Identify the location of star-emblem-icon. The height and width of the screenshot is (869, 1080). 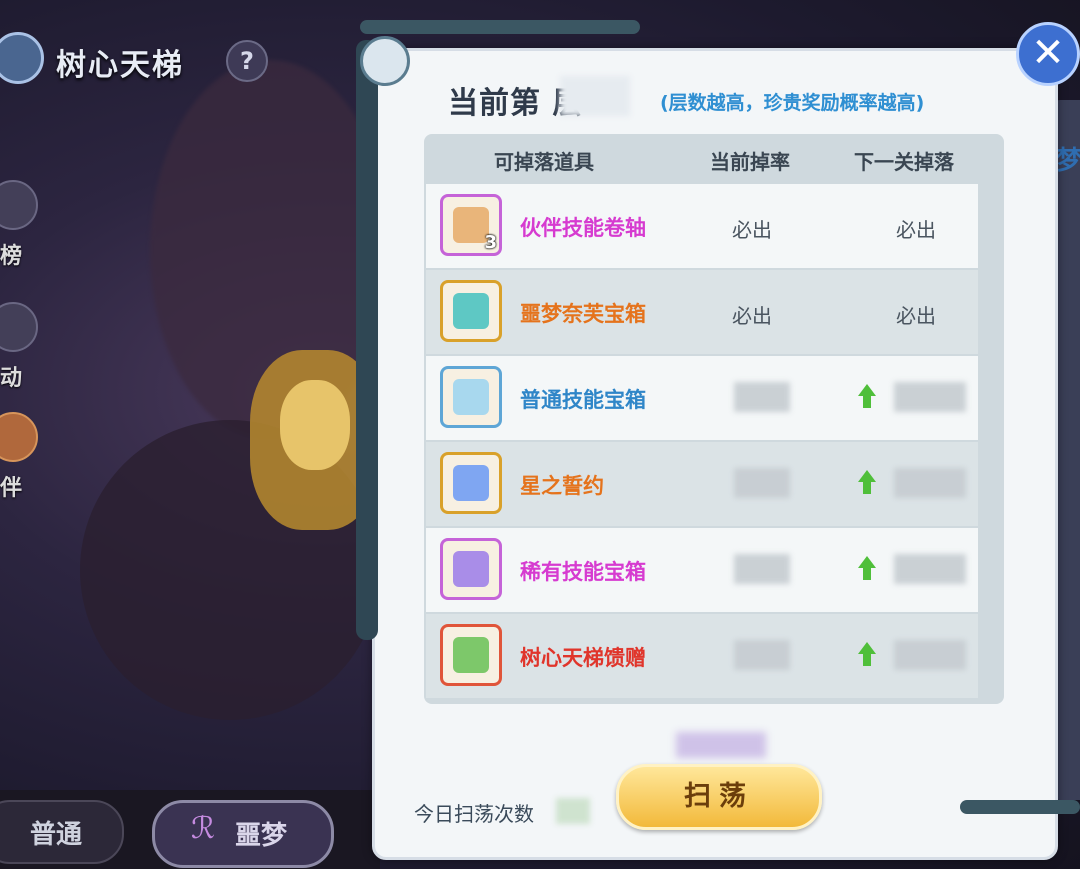
(22, 58).